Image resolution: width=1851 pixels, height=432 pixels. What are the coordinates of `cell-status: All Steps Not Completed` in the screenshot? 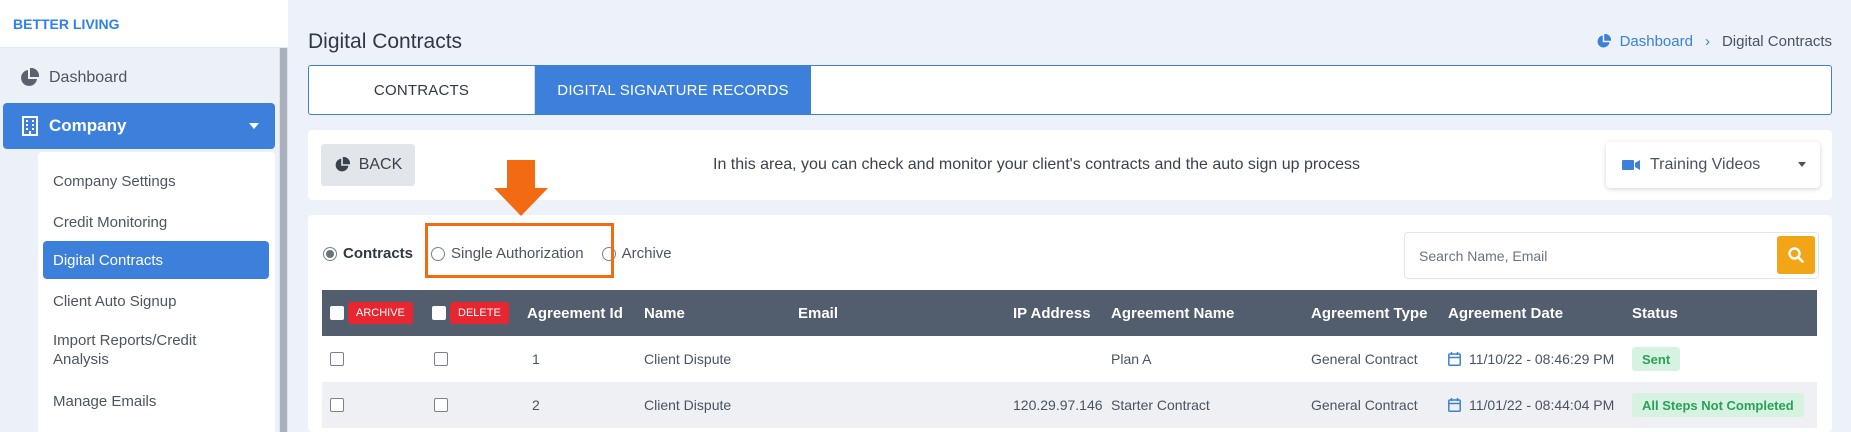 It's located at (1718, 405).